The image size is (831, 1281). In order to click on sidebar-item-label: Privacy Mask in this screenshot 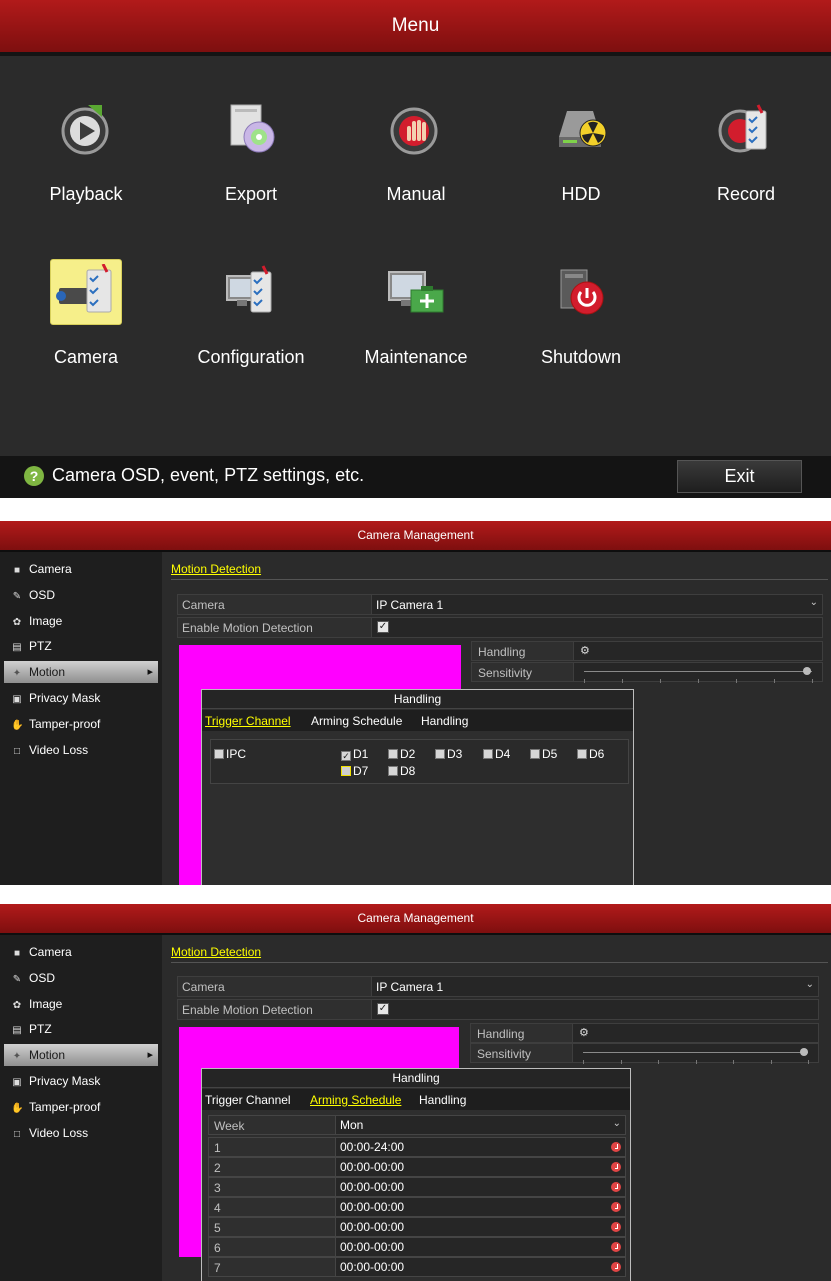, I will do `click(65, 1081)`.